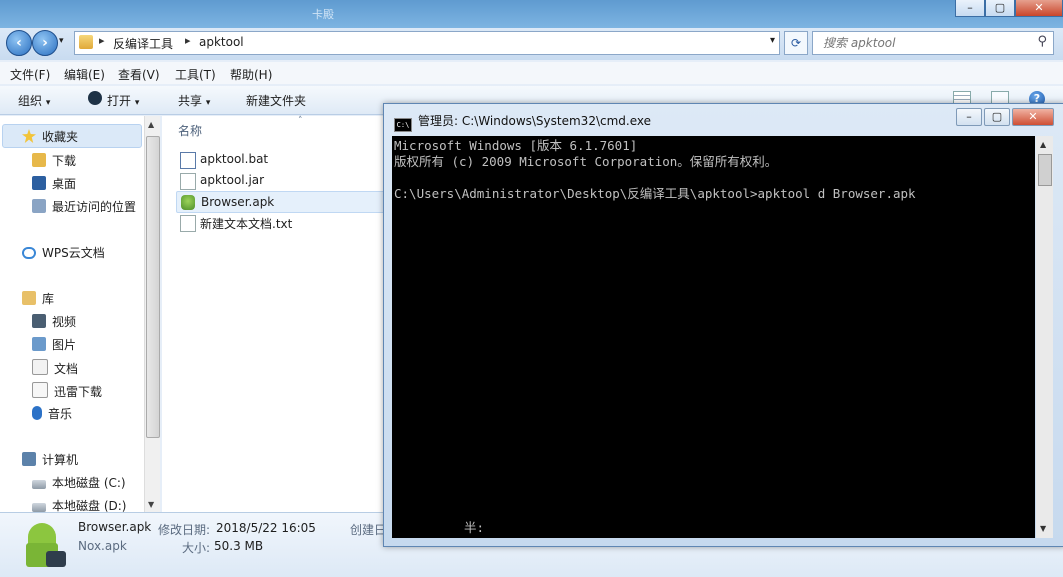 Image resolution: width=1063 pixels, height=577 pixels. I want to click on details-app: Nox.apk, so click(102, 546).